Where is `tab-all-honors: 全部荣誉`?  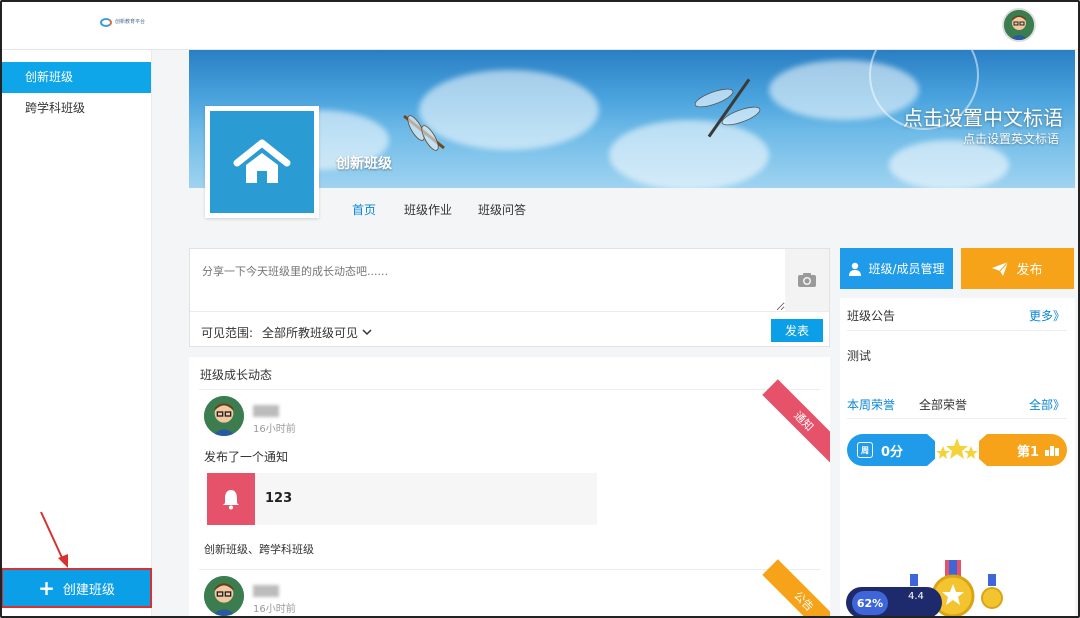 tab-all-honors: 全部荣誉 is located at coordinates (943, 404).